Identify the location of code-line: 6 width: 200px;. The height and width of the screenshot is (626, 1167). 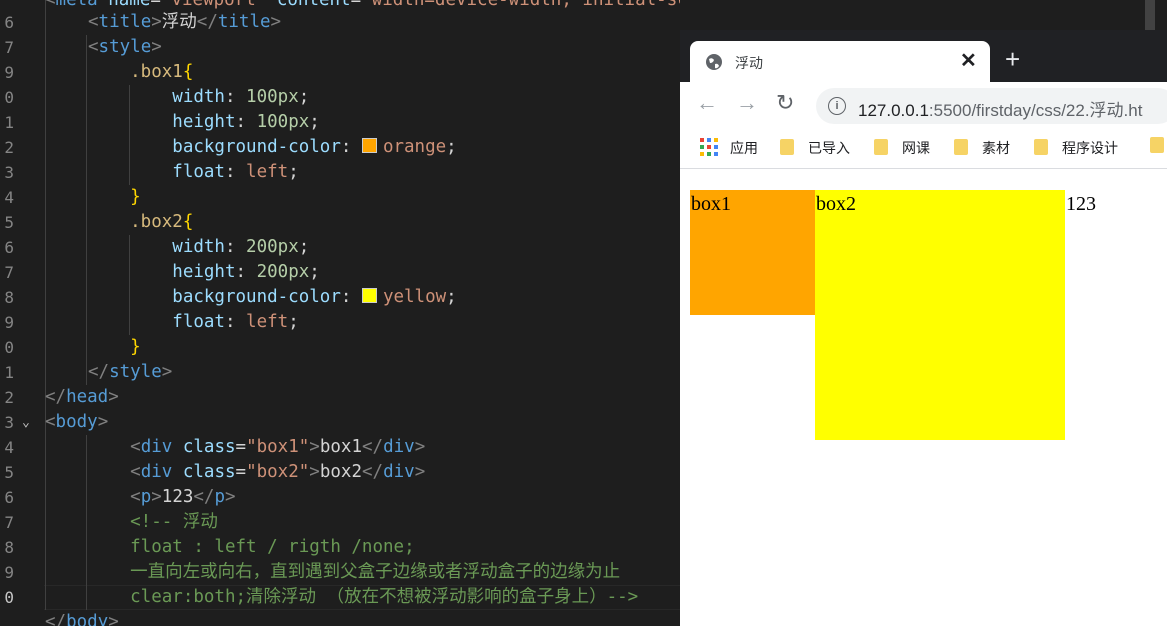
(340, 247).